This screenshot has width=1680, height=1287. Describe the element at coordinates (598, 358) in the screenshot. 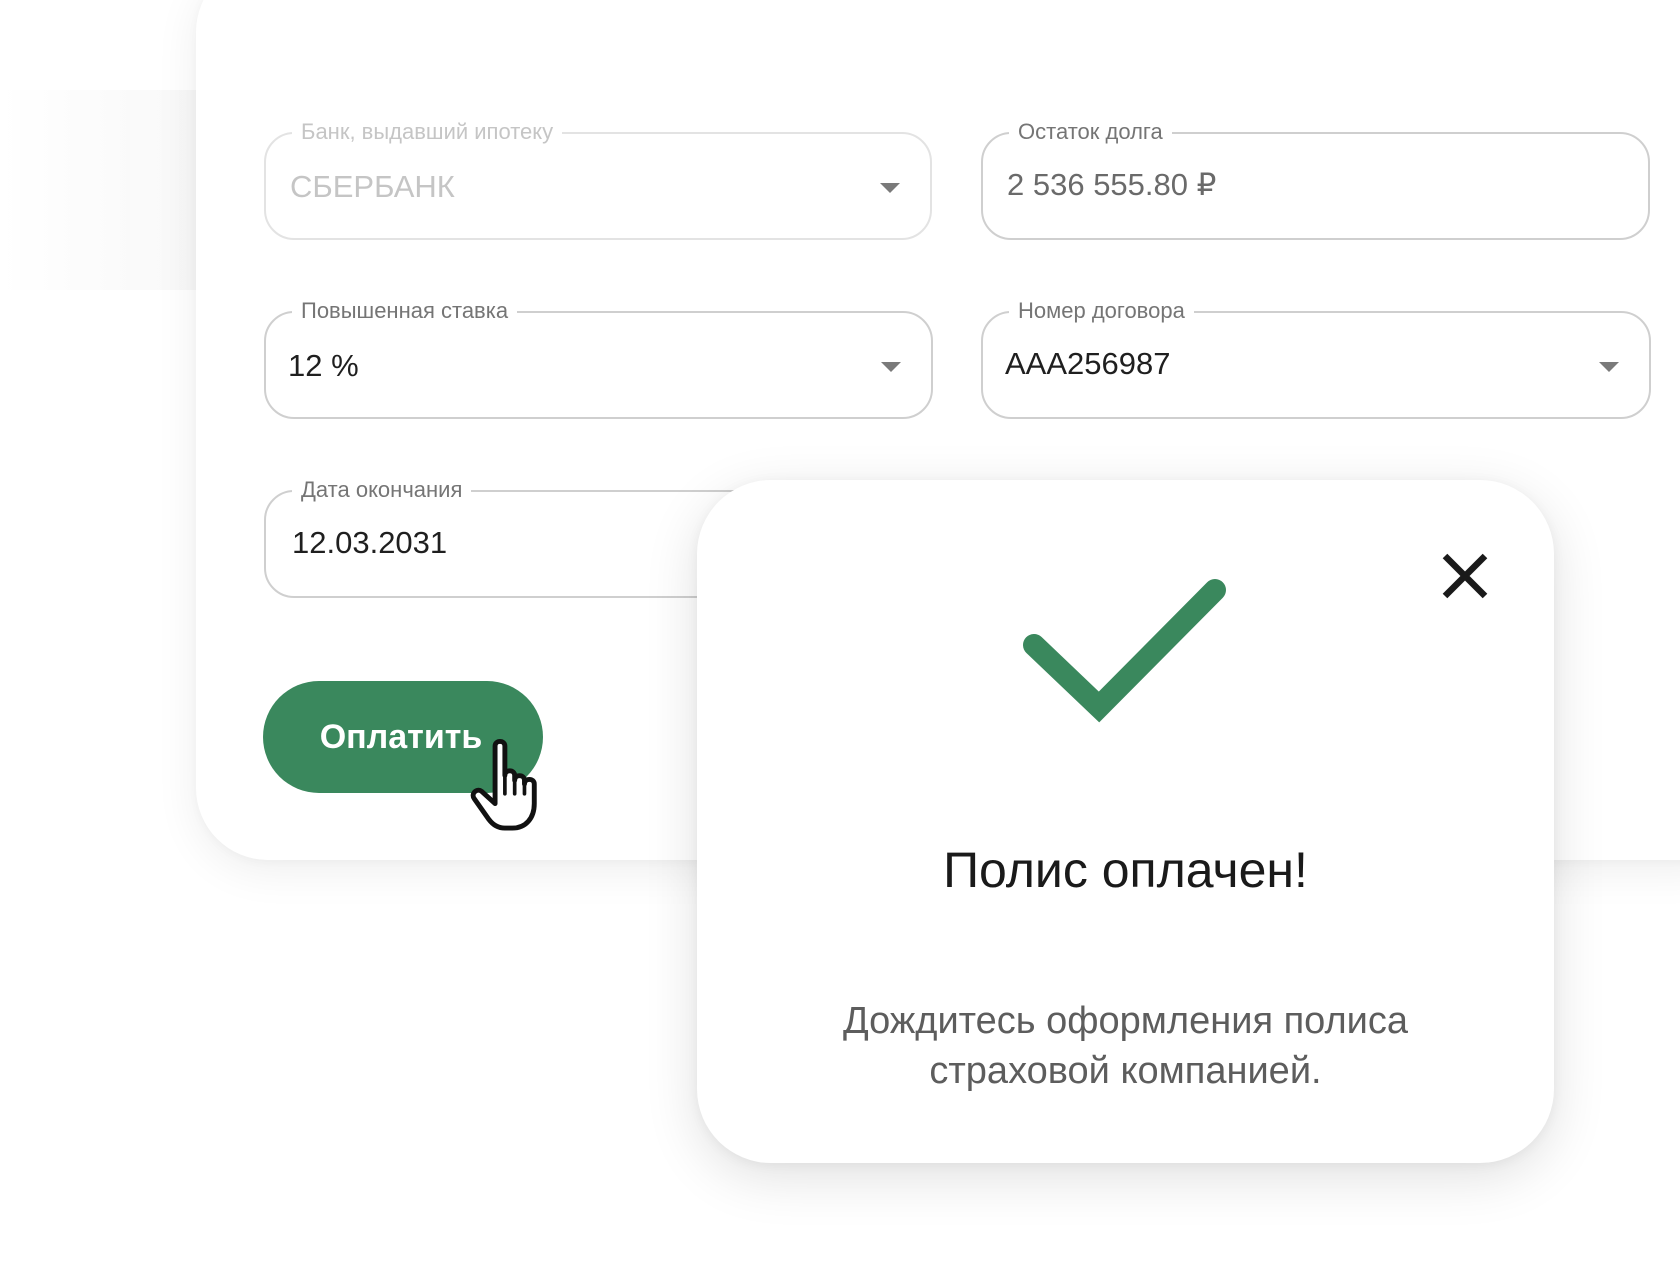

I see `rate-select: Повышенная ставка 12 %` at that location.